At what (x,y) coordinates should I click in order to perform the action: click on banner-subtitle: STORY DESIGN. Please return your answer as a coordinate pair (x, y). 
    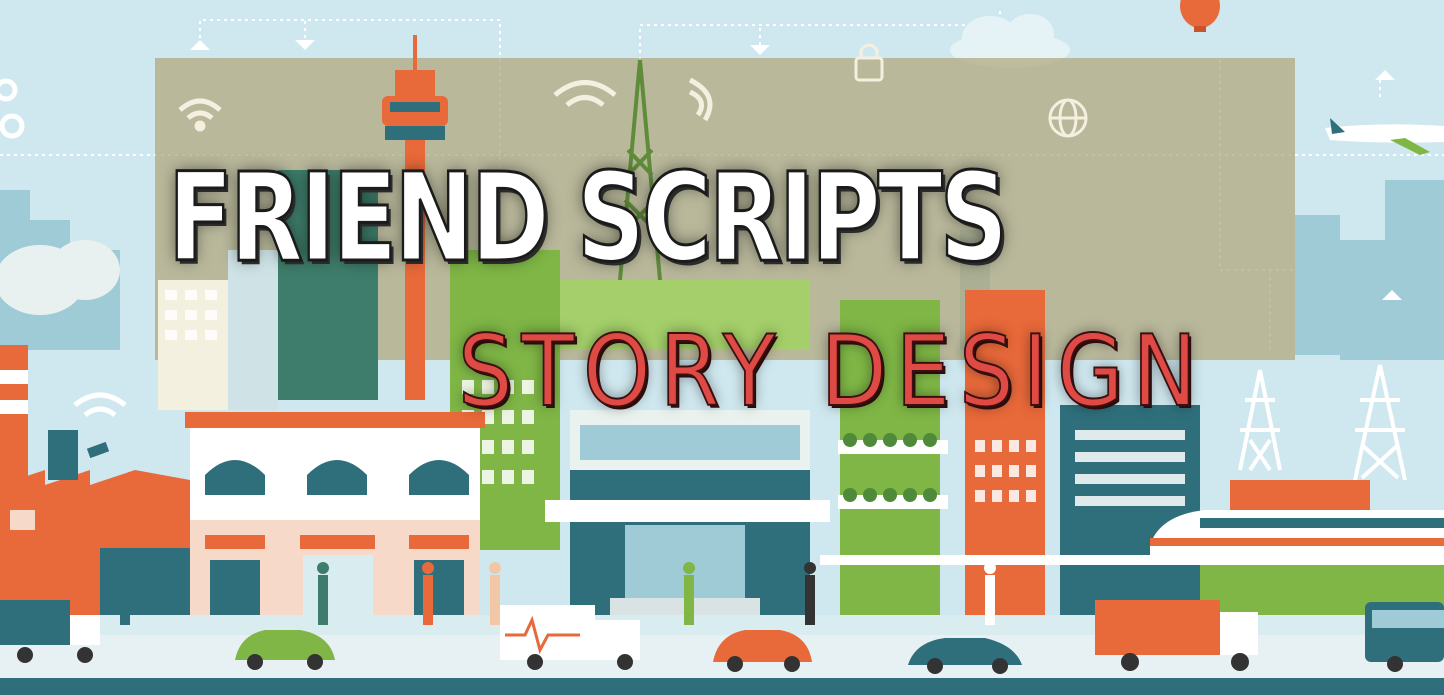
    Looking at the image, I should click on (831, 372).